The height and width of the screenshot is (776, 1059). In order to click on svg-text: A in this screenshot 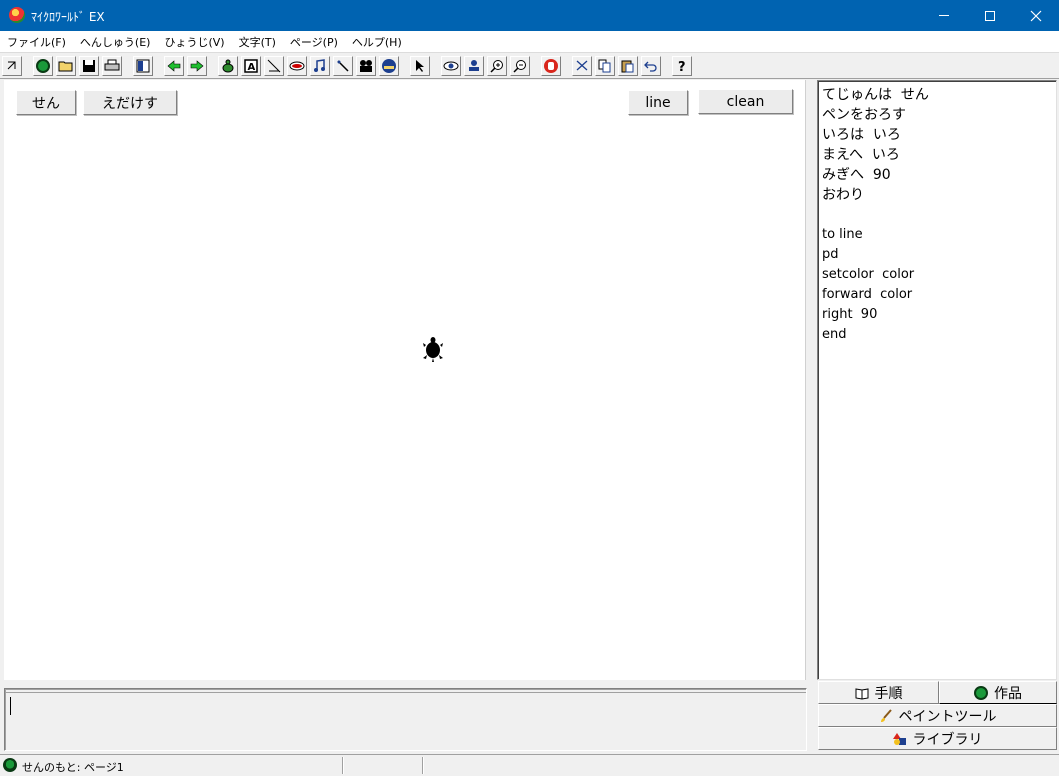, I will do `click(252, 67)`.